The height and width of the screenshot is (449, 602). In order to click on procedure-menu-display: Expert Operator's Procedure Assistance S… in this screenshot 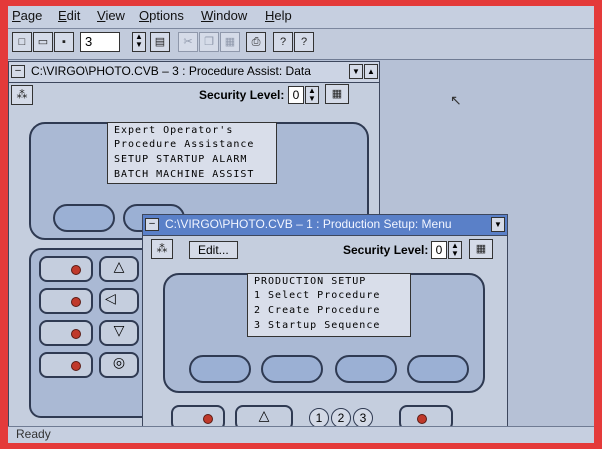, I will do `click(192, 153)`.